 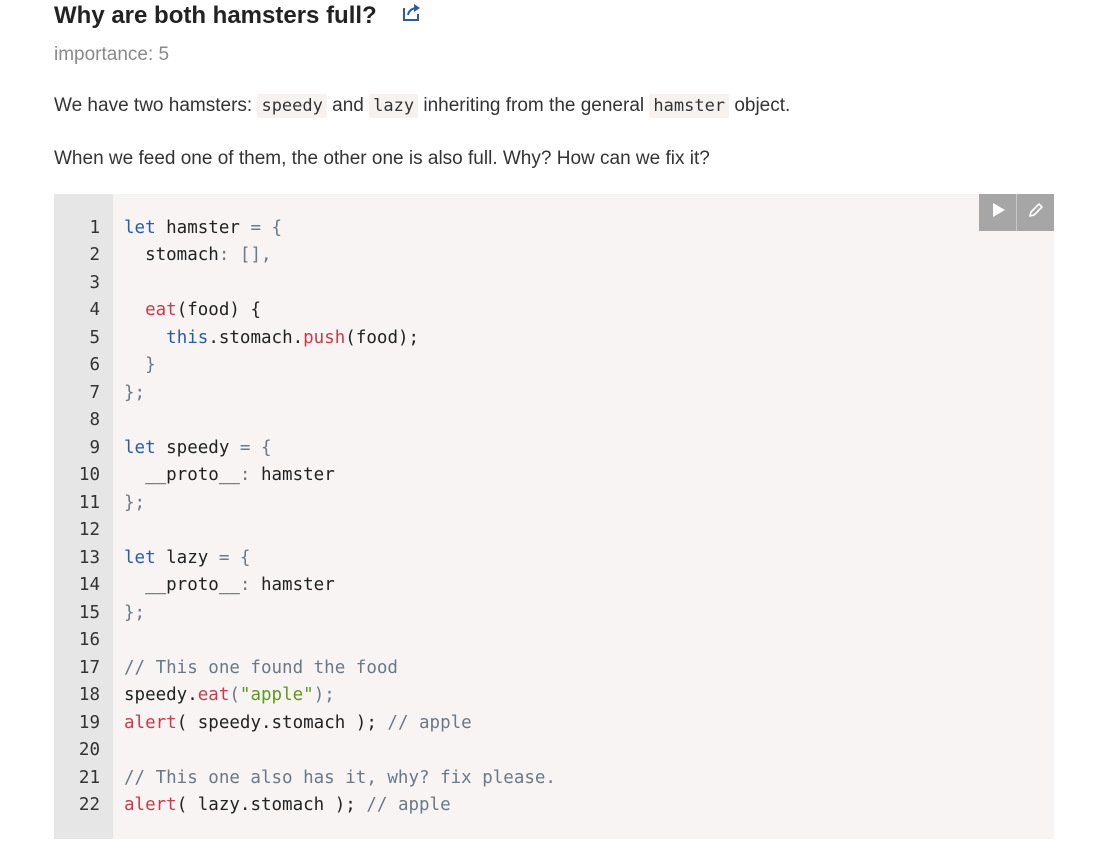 I want to click on inline-code-speedy: speedy, so click(x=292, y=106).